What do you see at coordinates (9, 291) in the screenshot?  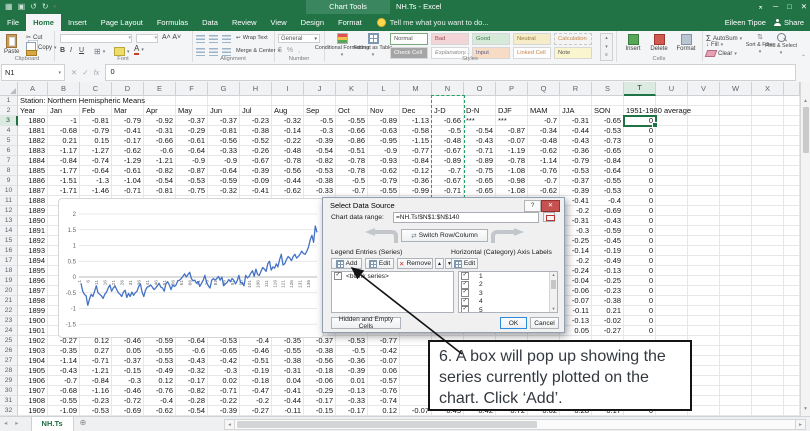 I see `row-header-20: 20` at bounding box center [9, 291].